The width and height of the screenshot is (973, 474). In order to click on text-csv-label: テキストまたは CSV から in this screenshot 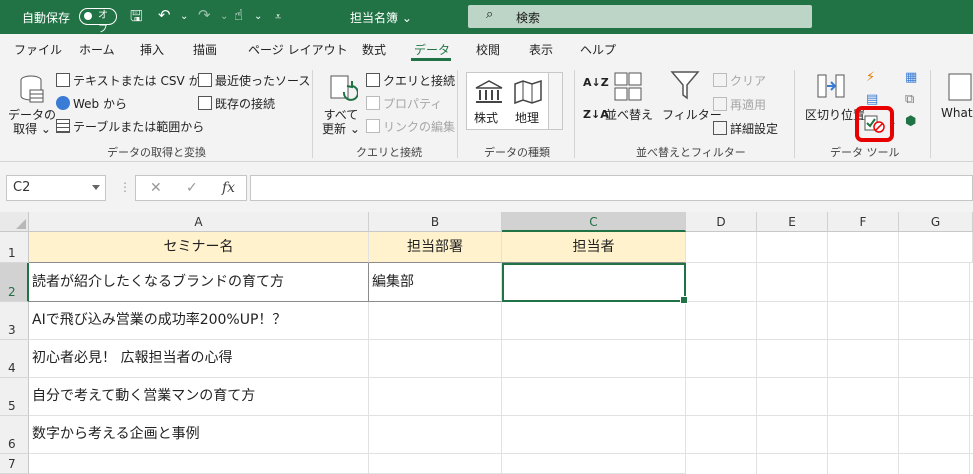, I will do `click(143, 81)`.